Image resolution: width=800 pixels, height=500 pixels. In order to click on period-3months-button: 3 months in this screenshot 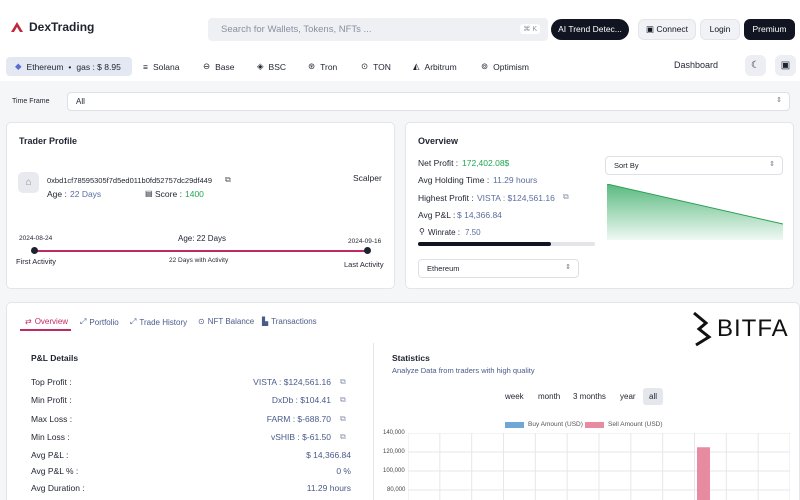, I will do `click(589, 396)`.